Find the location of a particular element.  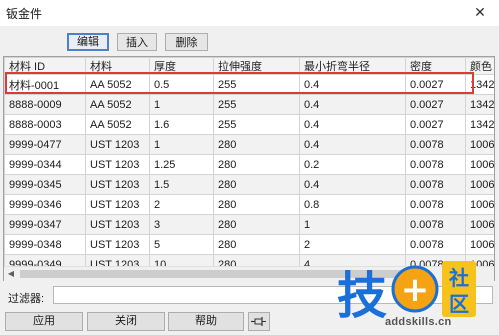

table-row: 9999-0348 UST 1203 5 280 2 0.0078 10066 is located at coordinates (249, 244).